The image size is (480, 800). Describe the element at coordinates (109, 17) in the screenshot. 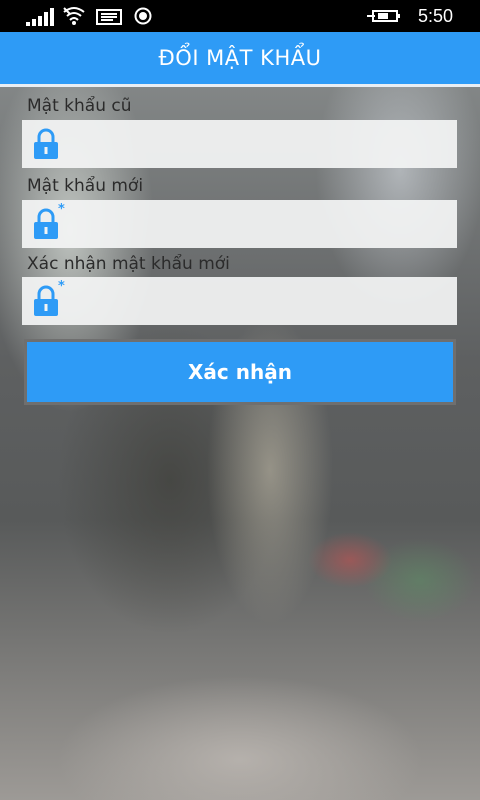

I see `message-icon` at that location.